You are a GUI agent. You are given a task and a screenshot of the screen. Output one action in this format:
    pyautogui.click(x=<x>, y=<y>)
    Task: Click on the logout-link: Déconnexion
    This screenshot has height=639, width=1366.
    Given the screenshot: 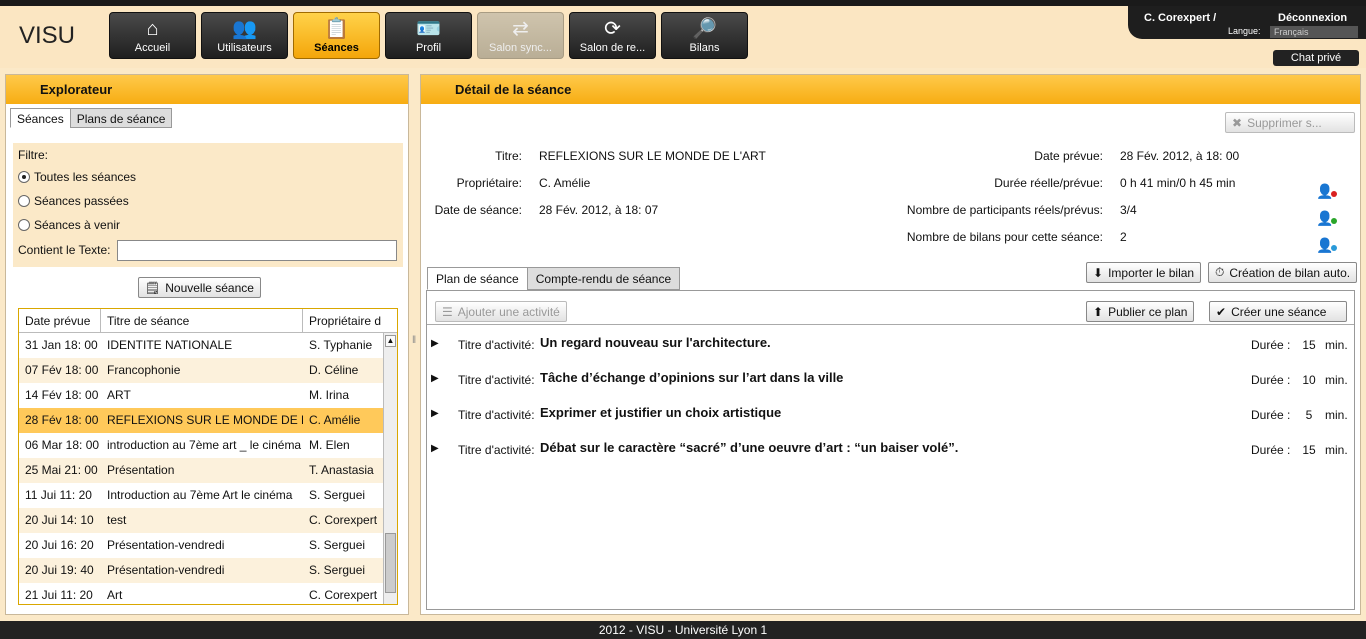 What is the action you would take?
    pyautogui.click(x=1312, y=18)
    